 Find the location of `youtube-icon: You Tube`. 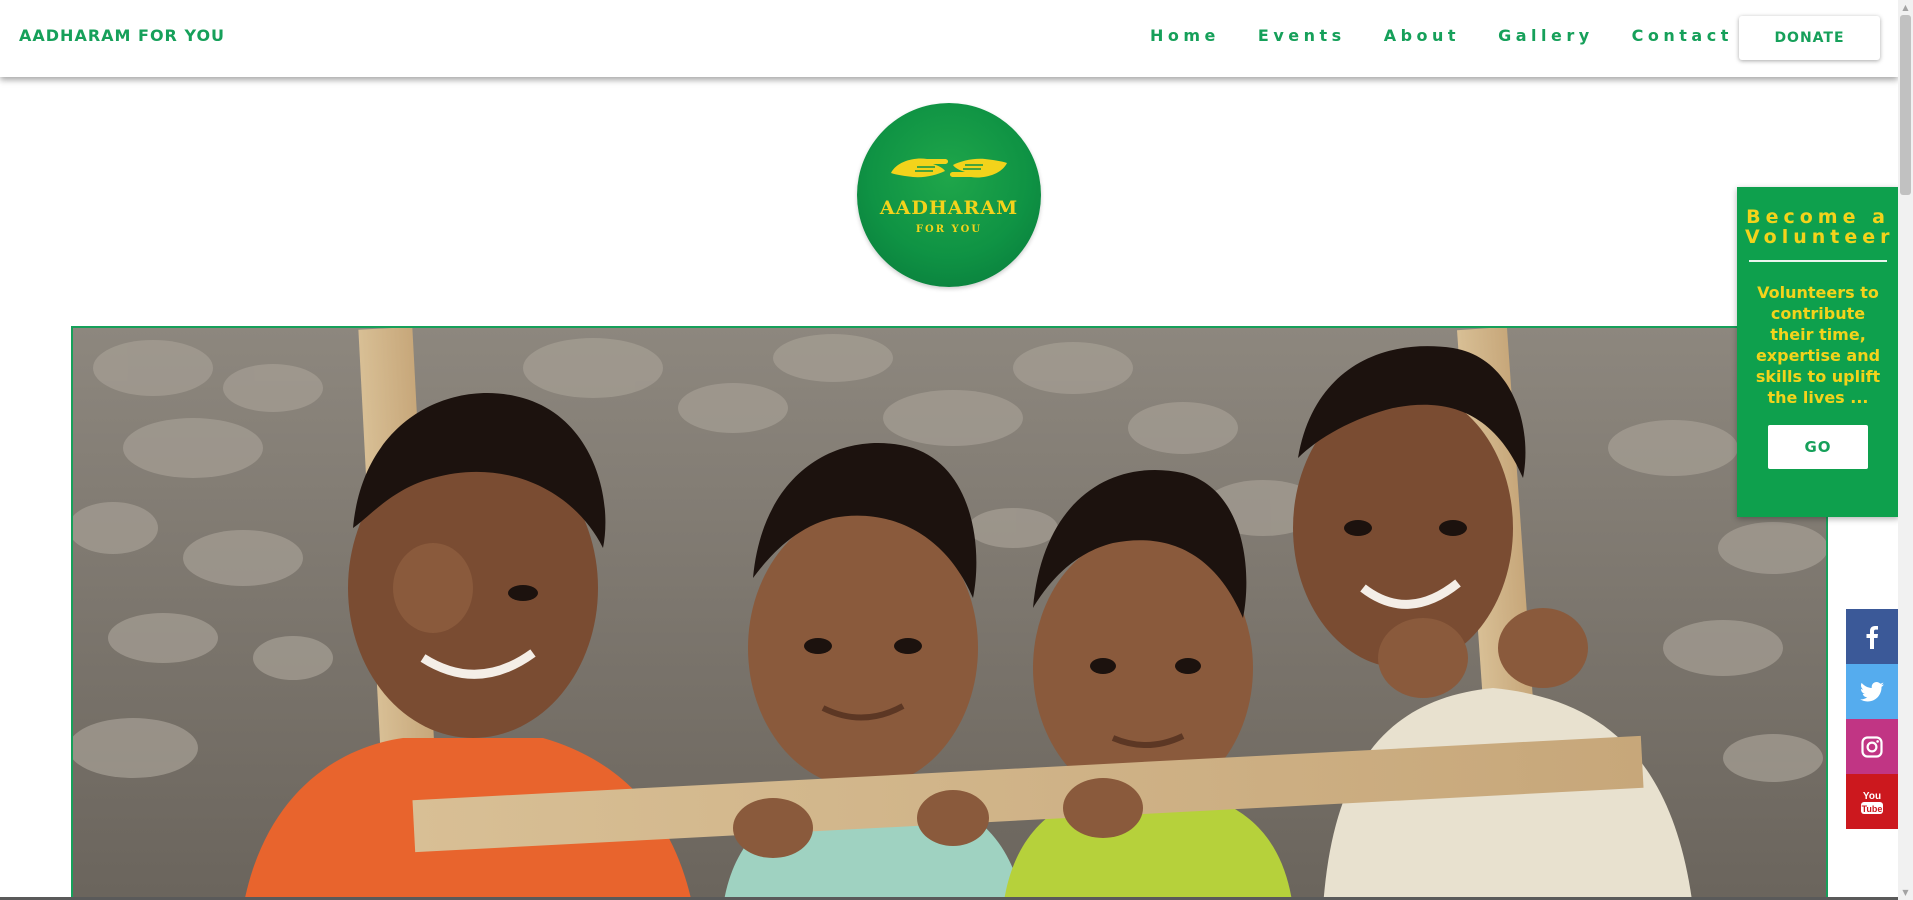

youtube-icon: You Tube is located at coordinates (1872, 801).